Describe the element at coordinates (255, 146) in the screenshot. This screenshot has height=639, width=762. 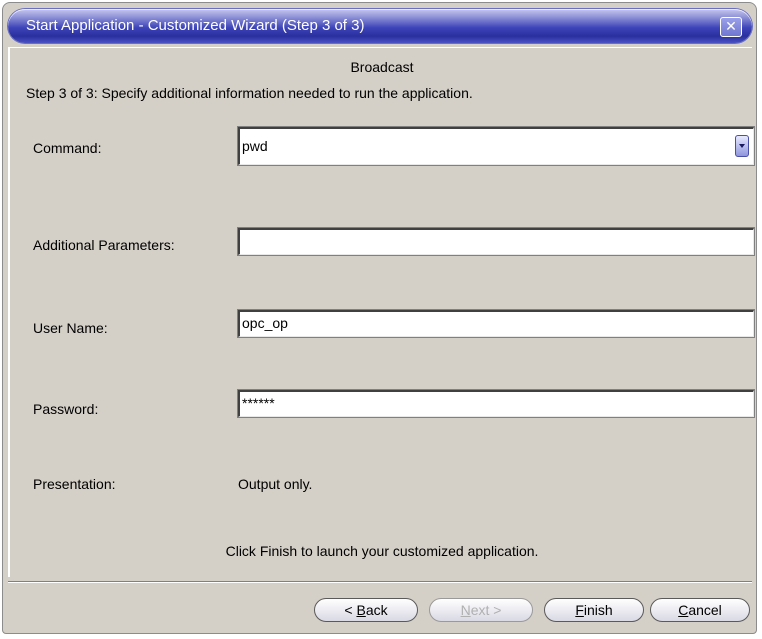
I see `command-value: pwd` at that location.